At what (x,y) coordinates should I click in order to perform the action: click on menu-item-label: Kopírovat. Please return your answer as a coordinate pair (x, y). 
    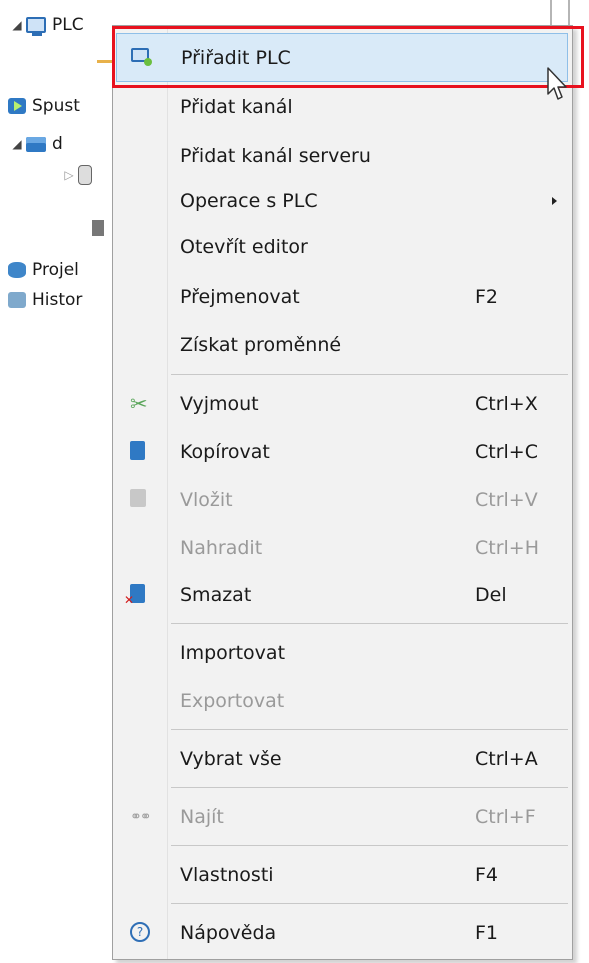
    Looking at the image, I should click on (225, 451).